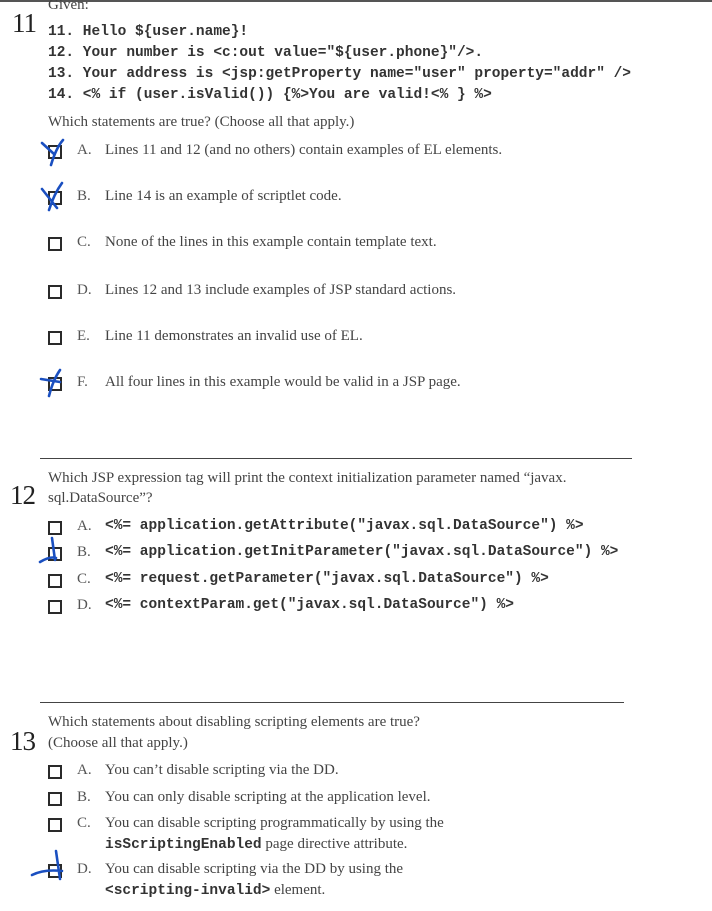  Describe the element at coordinates (24, 23) in the screenshot. I see `question-number: 11` at that location.